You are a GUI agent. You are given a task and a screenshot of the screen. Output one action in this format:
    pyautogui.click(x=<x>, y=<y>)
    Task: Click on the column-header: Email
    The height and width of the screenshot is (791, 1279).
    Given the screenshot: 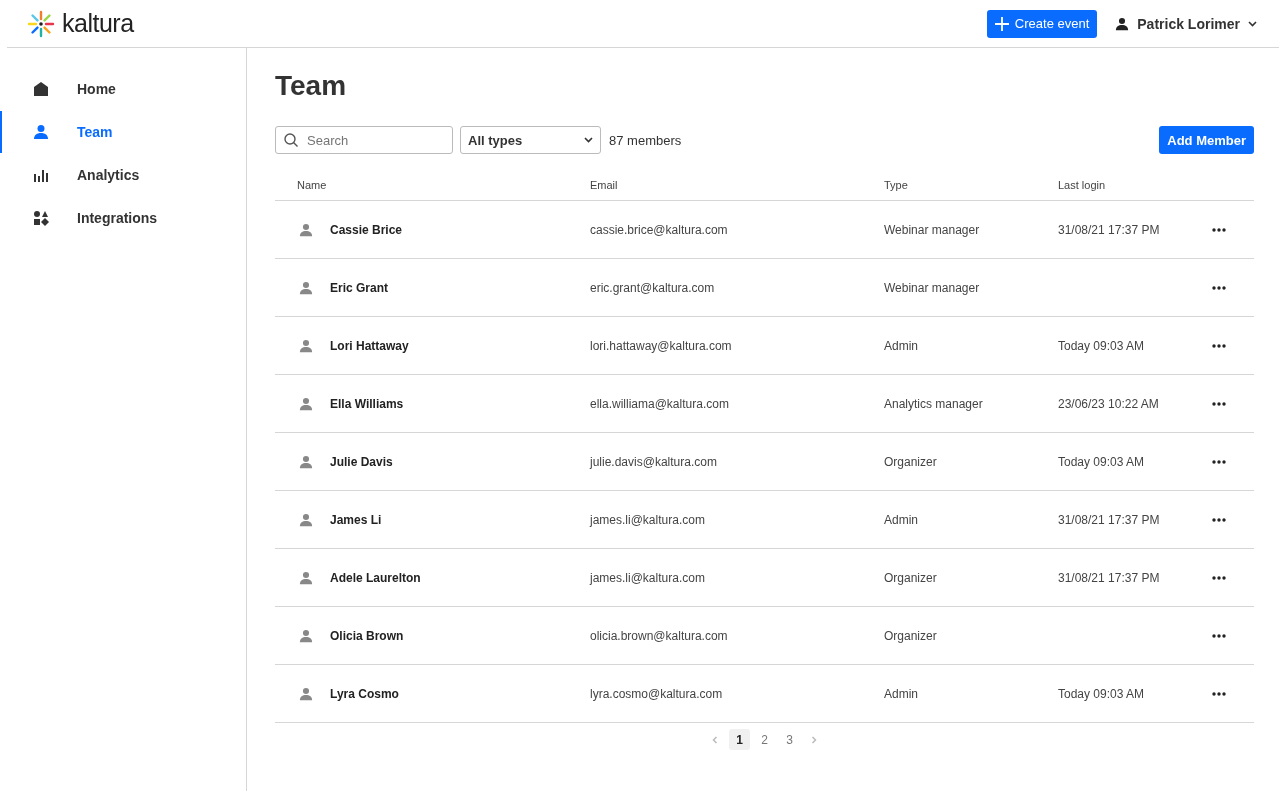 What is the action you would take?
    pyautogui.click(x=604, y=185)
    